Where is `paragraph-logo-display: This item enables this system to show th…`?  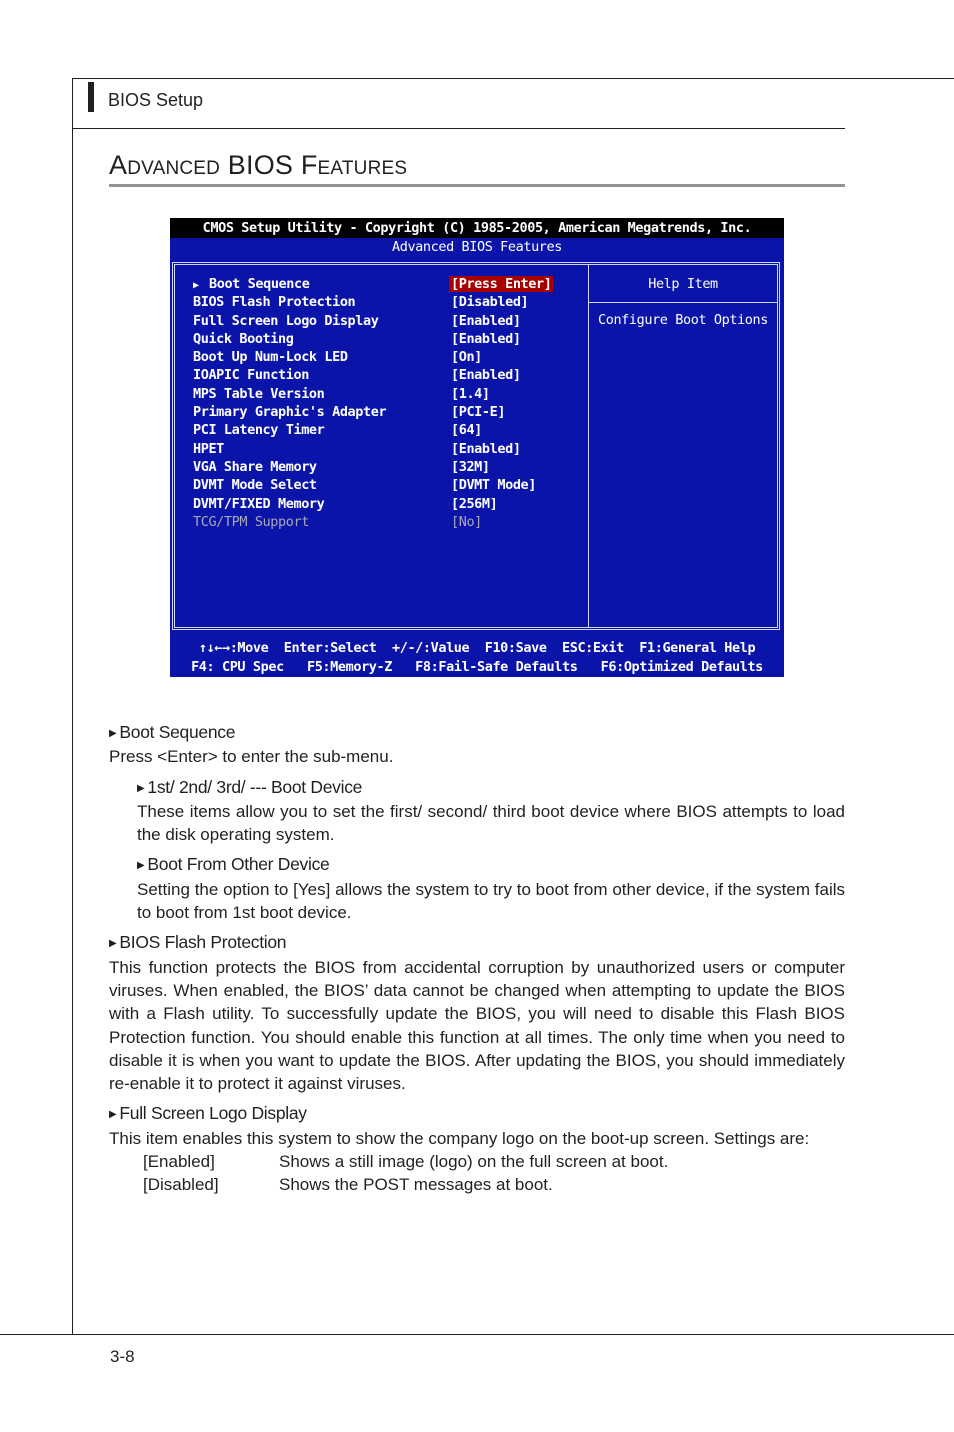 paragraph-logo-display: This item enables this system to show th… is located at coordinates (459, 1138).